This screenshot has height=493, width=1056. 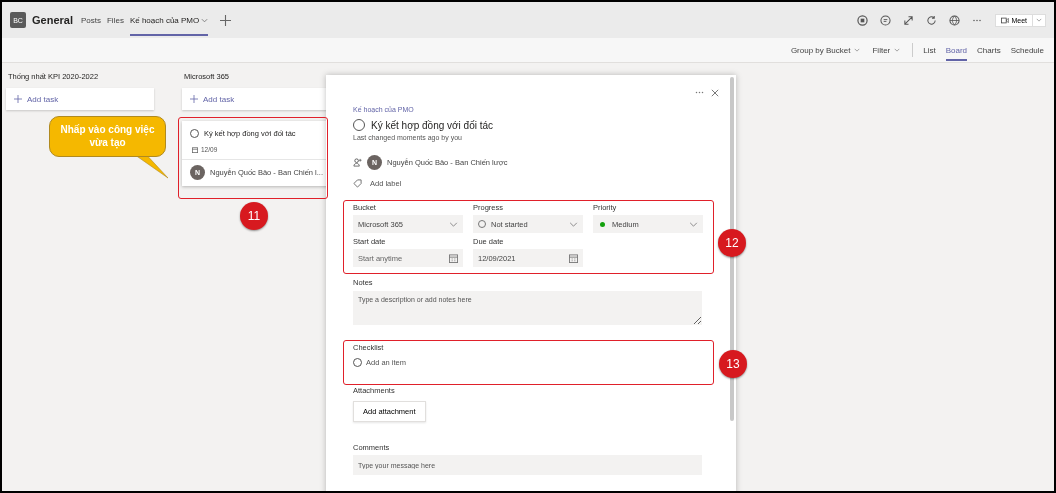 What do you see at coordinates (1027, 50) in the screenshot?
I see `view-tab: Schedule` at bounding box center [1027, 50].